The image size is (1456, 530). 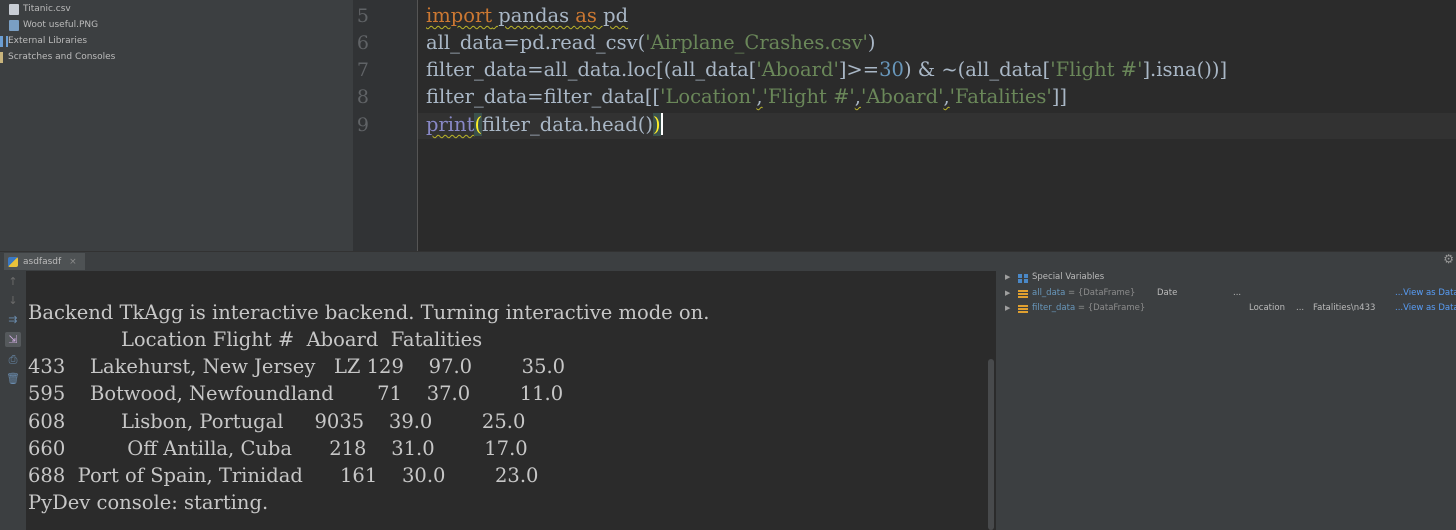 What do you see at coordinates (871, 42) in the screenshot?
I see `code-text: )` at bounding box center [871, 42].